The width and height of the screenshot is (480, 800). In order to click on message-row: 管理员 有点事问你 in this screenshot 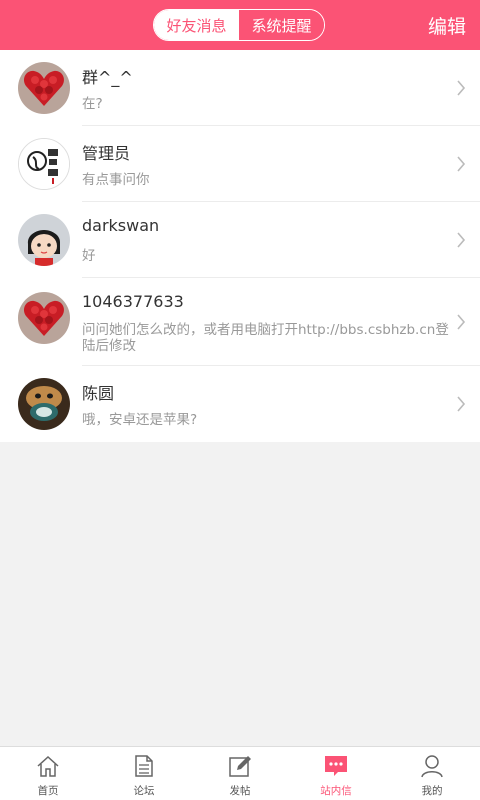, I will do `click(240, 164)`.